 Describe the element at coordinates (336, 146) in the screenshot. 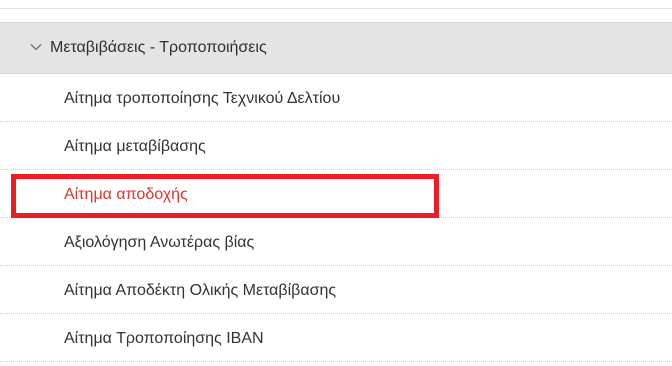

I see `menu-item-transfer-request: Αίτημα μεταβίβασης` at that location.